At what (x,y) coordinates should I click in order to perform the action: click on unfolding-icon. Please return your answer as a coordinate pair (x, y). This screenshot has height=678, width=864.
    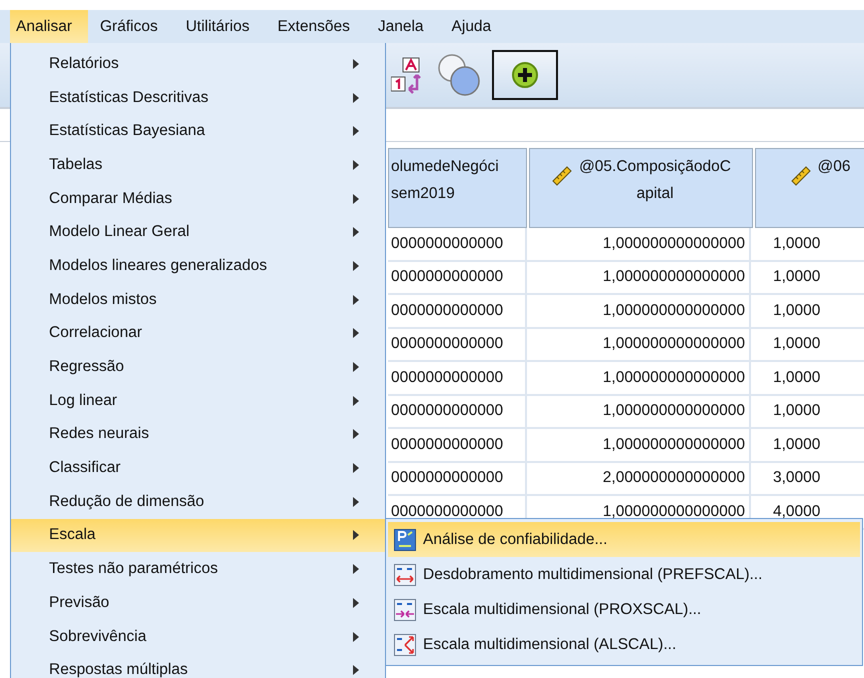
    Looking at the image, I should click on (405, 575).